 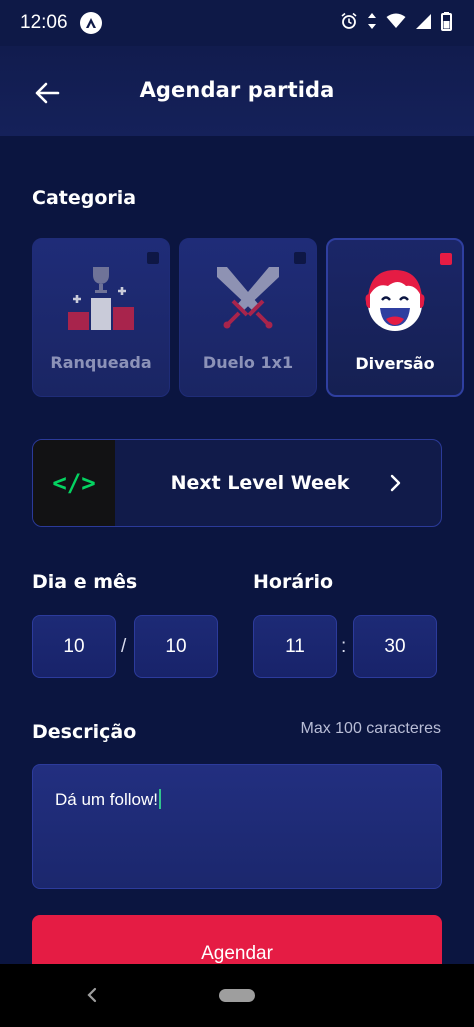 What do you see at coordinates (372, 23) in the screenshot?
I see `data-arrows-icon` at bounding box center [372, 23].